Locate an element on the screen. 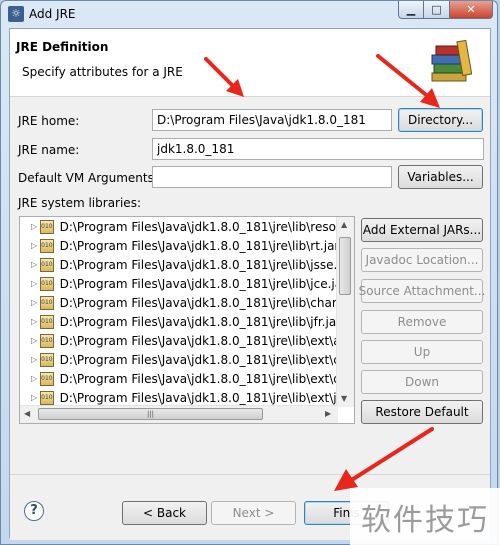 The height and width of the screenshot is (545, 500). close-icon: ✕ is located at coordinates (471, 9).